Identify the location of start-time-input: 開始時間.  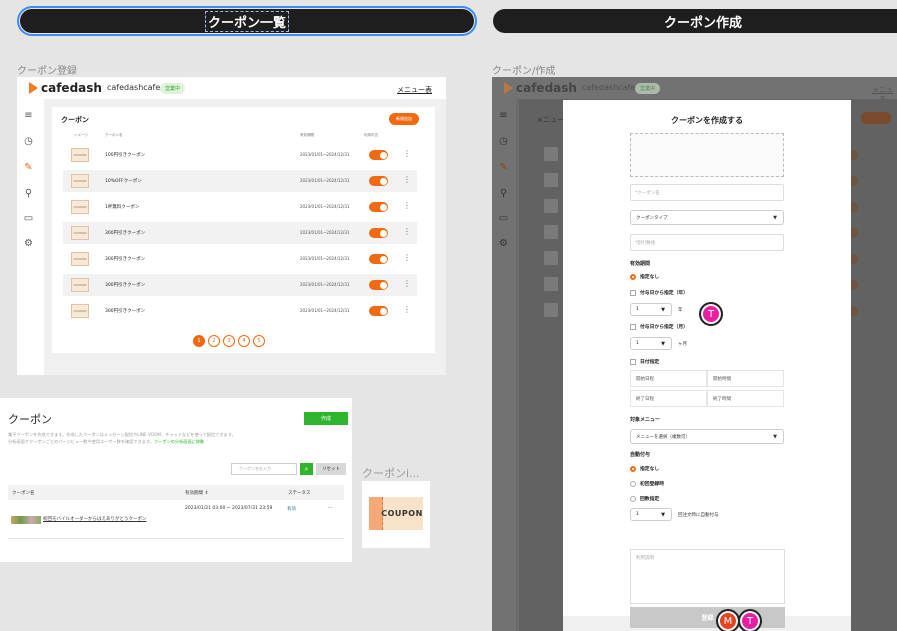
(745, 378).